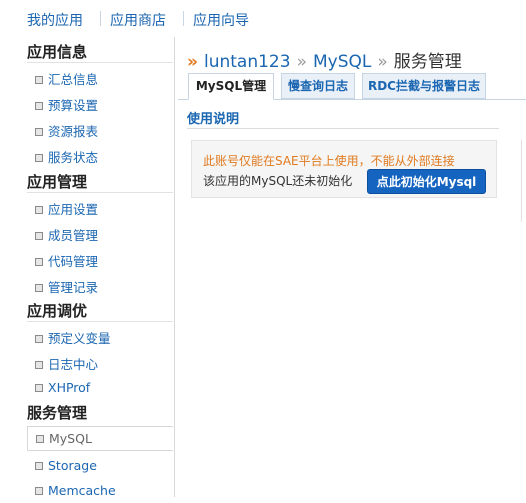 Image resolution: width=526 pixels, height=503 pixels. I want to click on sidebar-item-log-center: 日志中心, so click(66, 364).